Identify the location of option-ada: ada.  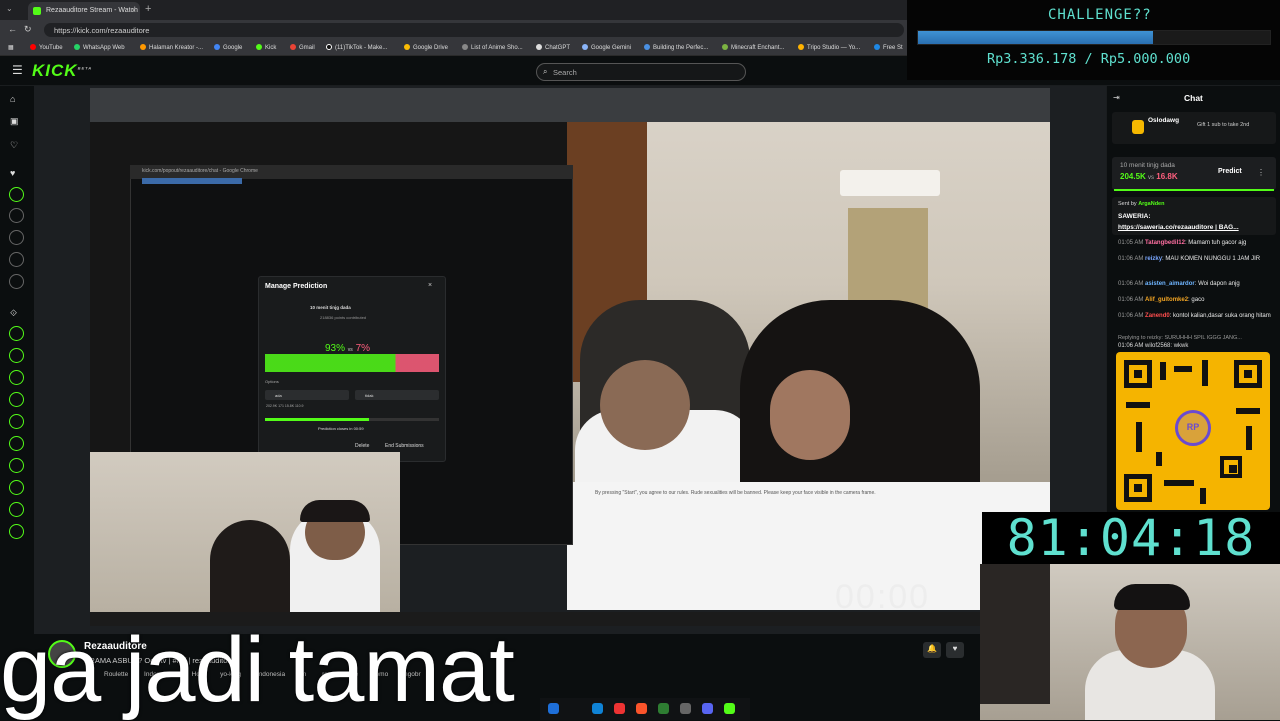
(307, 395).